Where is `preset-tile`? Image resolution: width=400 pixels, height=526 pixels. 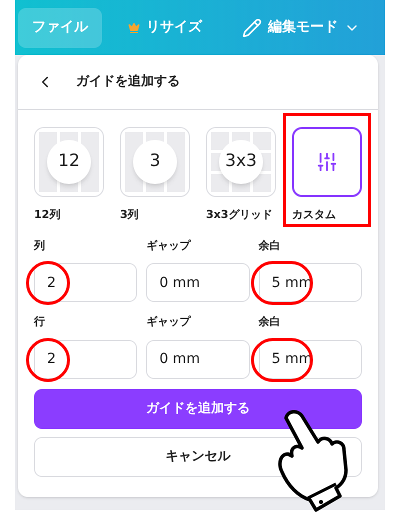 preset-tile is located at coordinates (327, 162).